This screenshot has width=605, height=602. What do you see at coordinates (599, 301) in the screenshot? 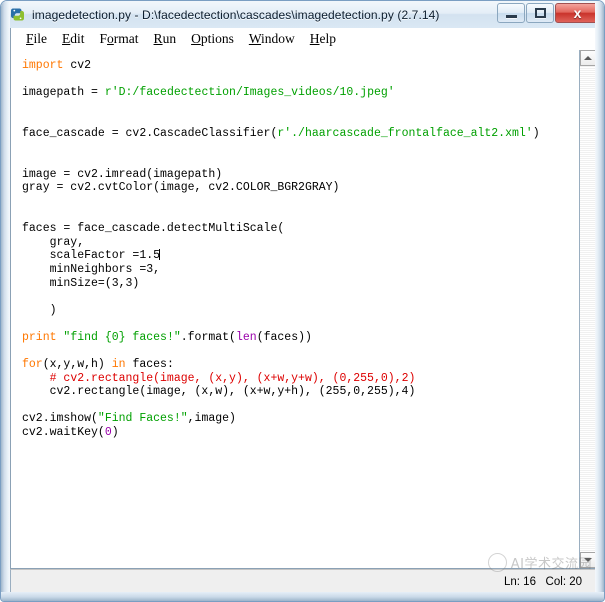
I see `window-border-right` at bounding box center [599, 301].